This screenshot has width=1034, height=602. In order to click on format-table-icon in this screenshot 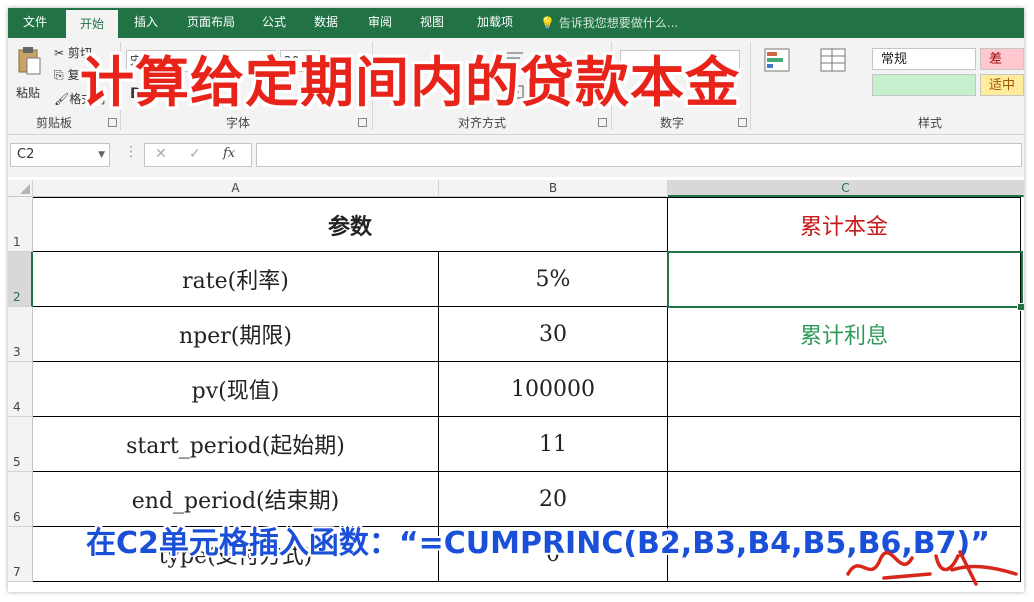, I will do `click(833, 60)`.